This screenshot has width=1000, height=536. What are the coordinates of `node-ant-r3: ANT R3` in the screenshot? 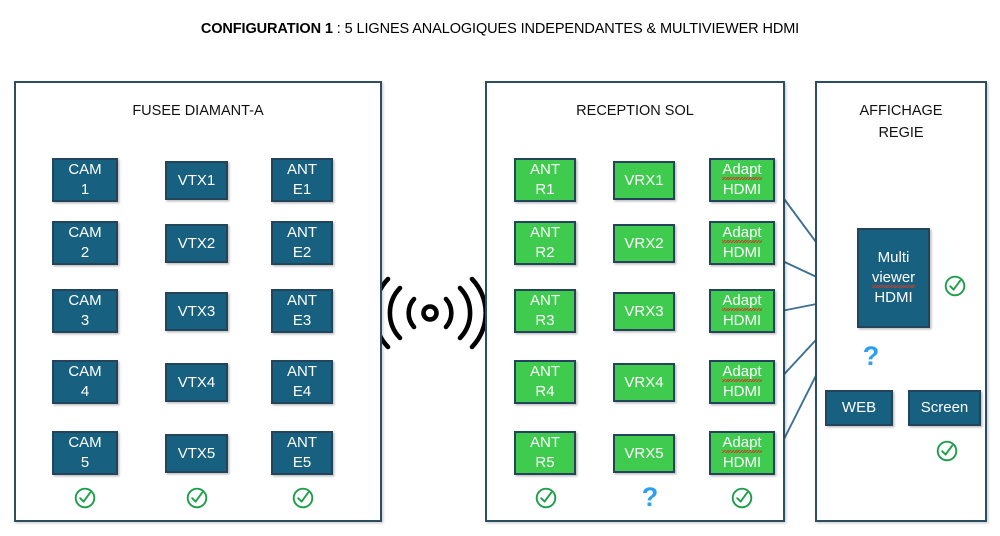 It's located at (545, 311).